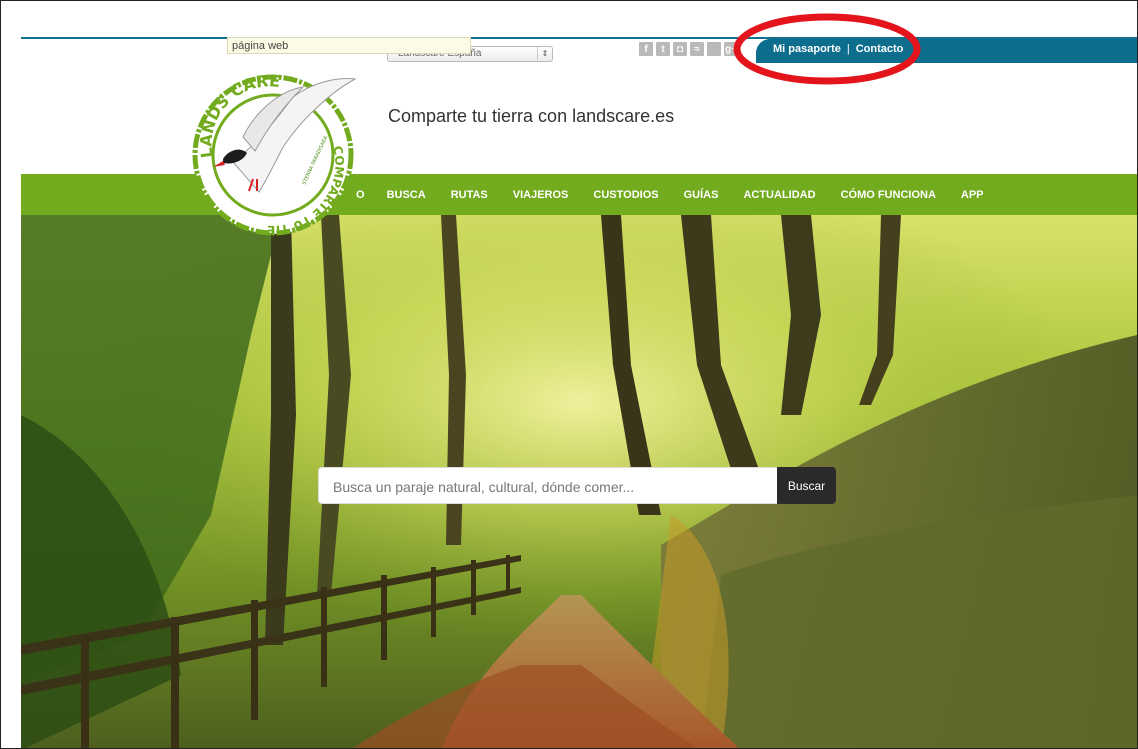 The image size is (1138, 749). Describe the element at coordinates (469, 195) in the screenshot. I see `nav-item-rutas: RUTAS` at that location.